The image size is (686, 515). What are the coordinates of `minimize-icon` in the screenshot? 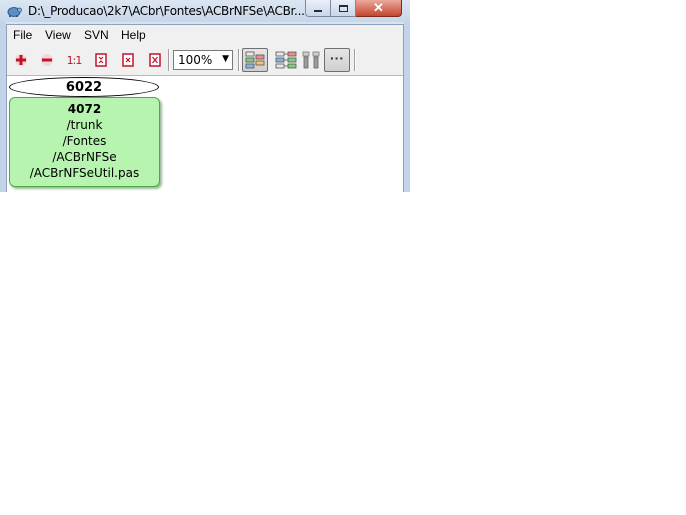 It's located at (318, 10).